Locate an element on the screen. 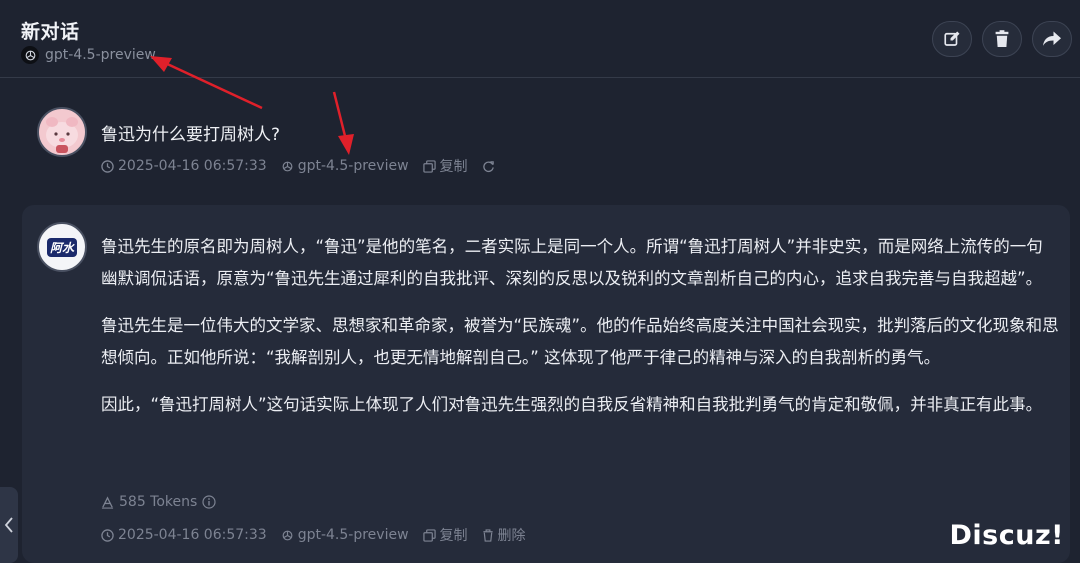  token-count: 585 Tokens is located at coordinates (158, 502).